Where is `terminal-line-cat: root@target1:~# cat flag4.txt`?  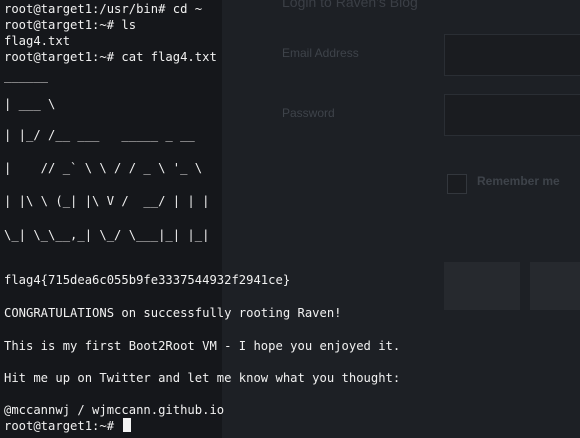 terminal-line-cat: root@target1:~# cat flag4.txt is located at coordinates (110, 57).